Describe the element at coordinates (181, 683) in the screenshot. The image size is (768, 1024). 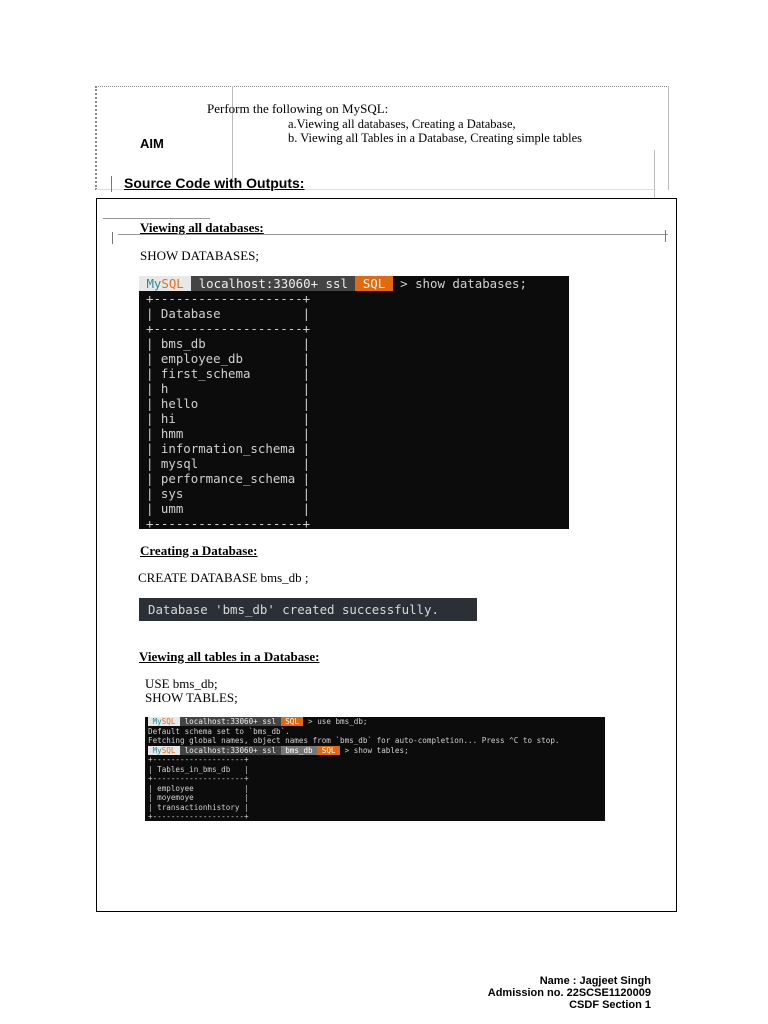
I see `code-line: USE bms_db;` at that location.